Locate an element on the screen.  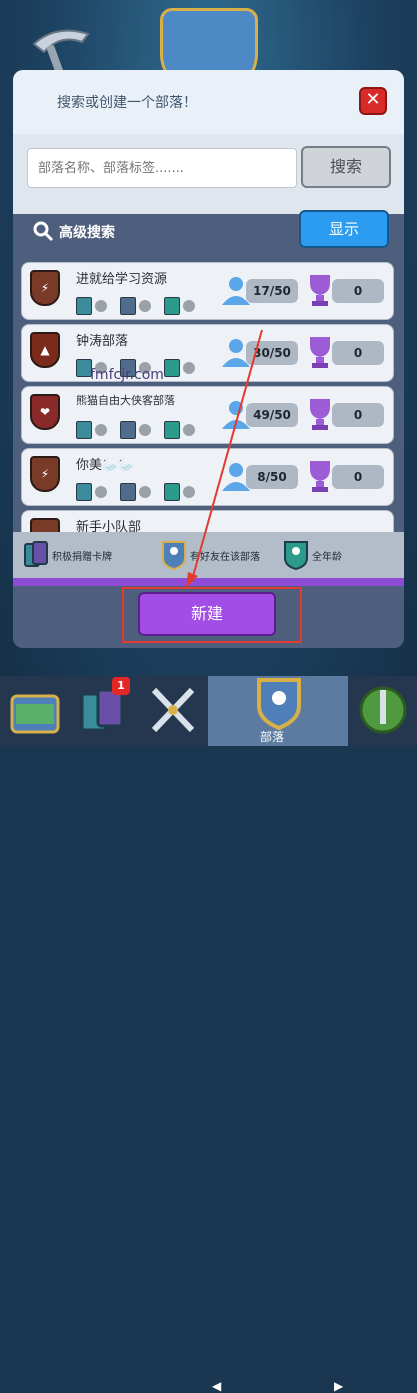
notification-badge: 1 is located at coordinates (121, 686).